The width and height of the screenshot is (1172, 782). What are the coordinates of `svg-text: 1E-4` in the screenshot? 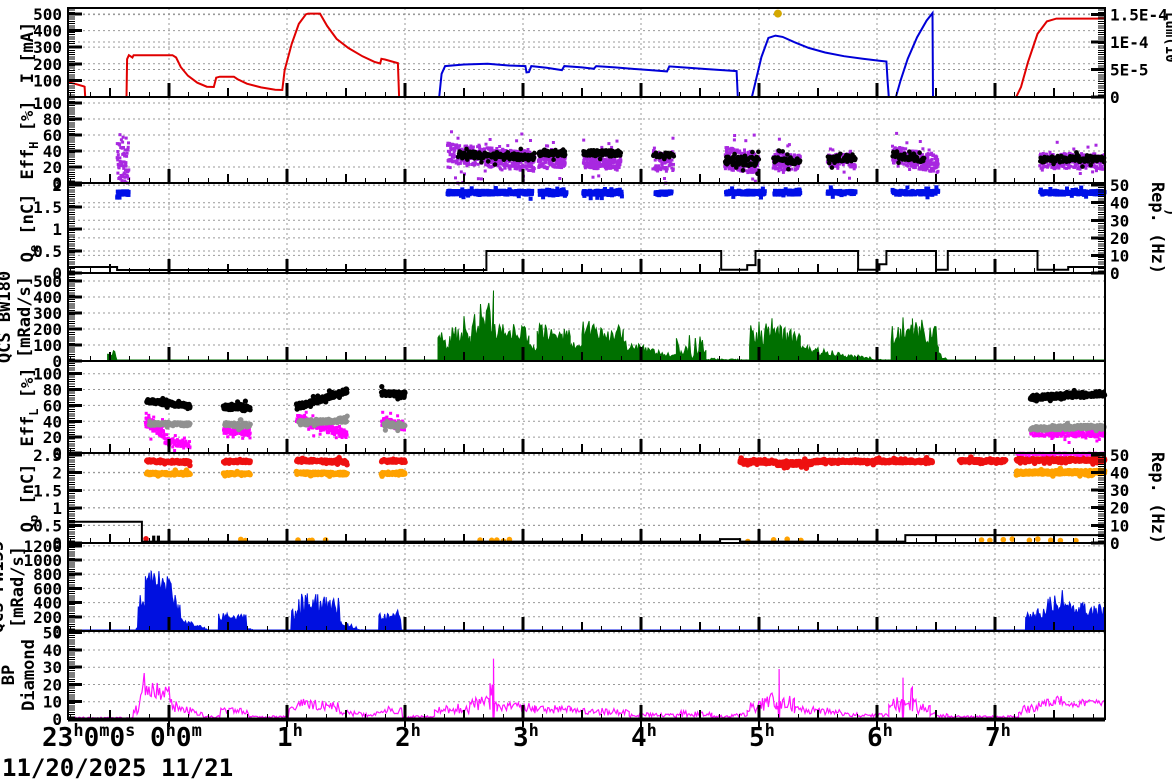 It's located at (1129, 42).